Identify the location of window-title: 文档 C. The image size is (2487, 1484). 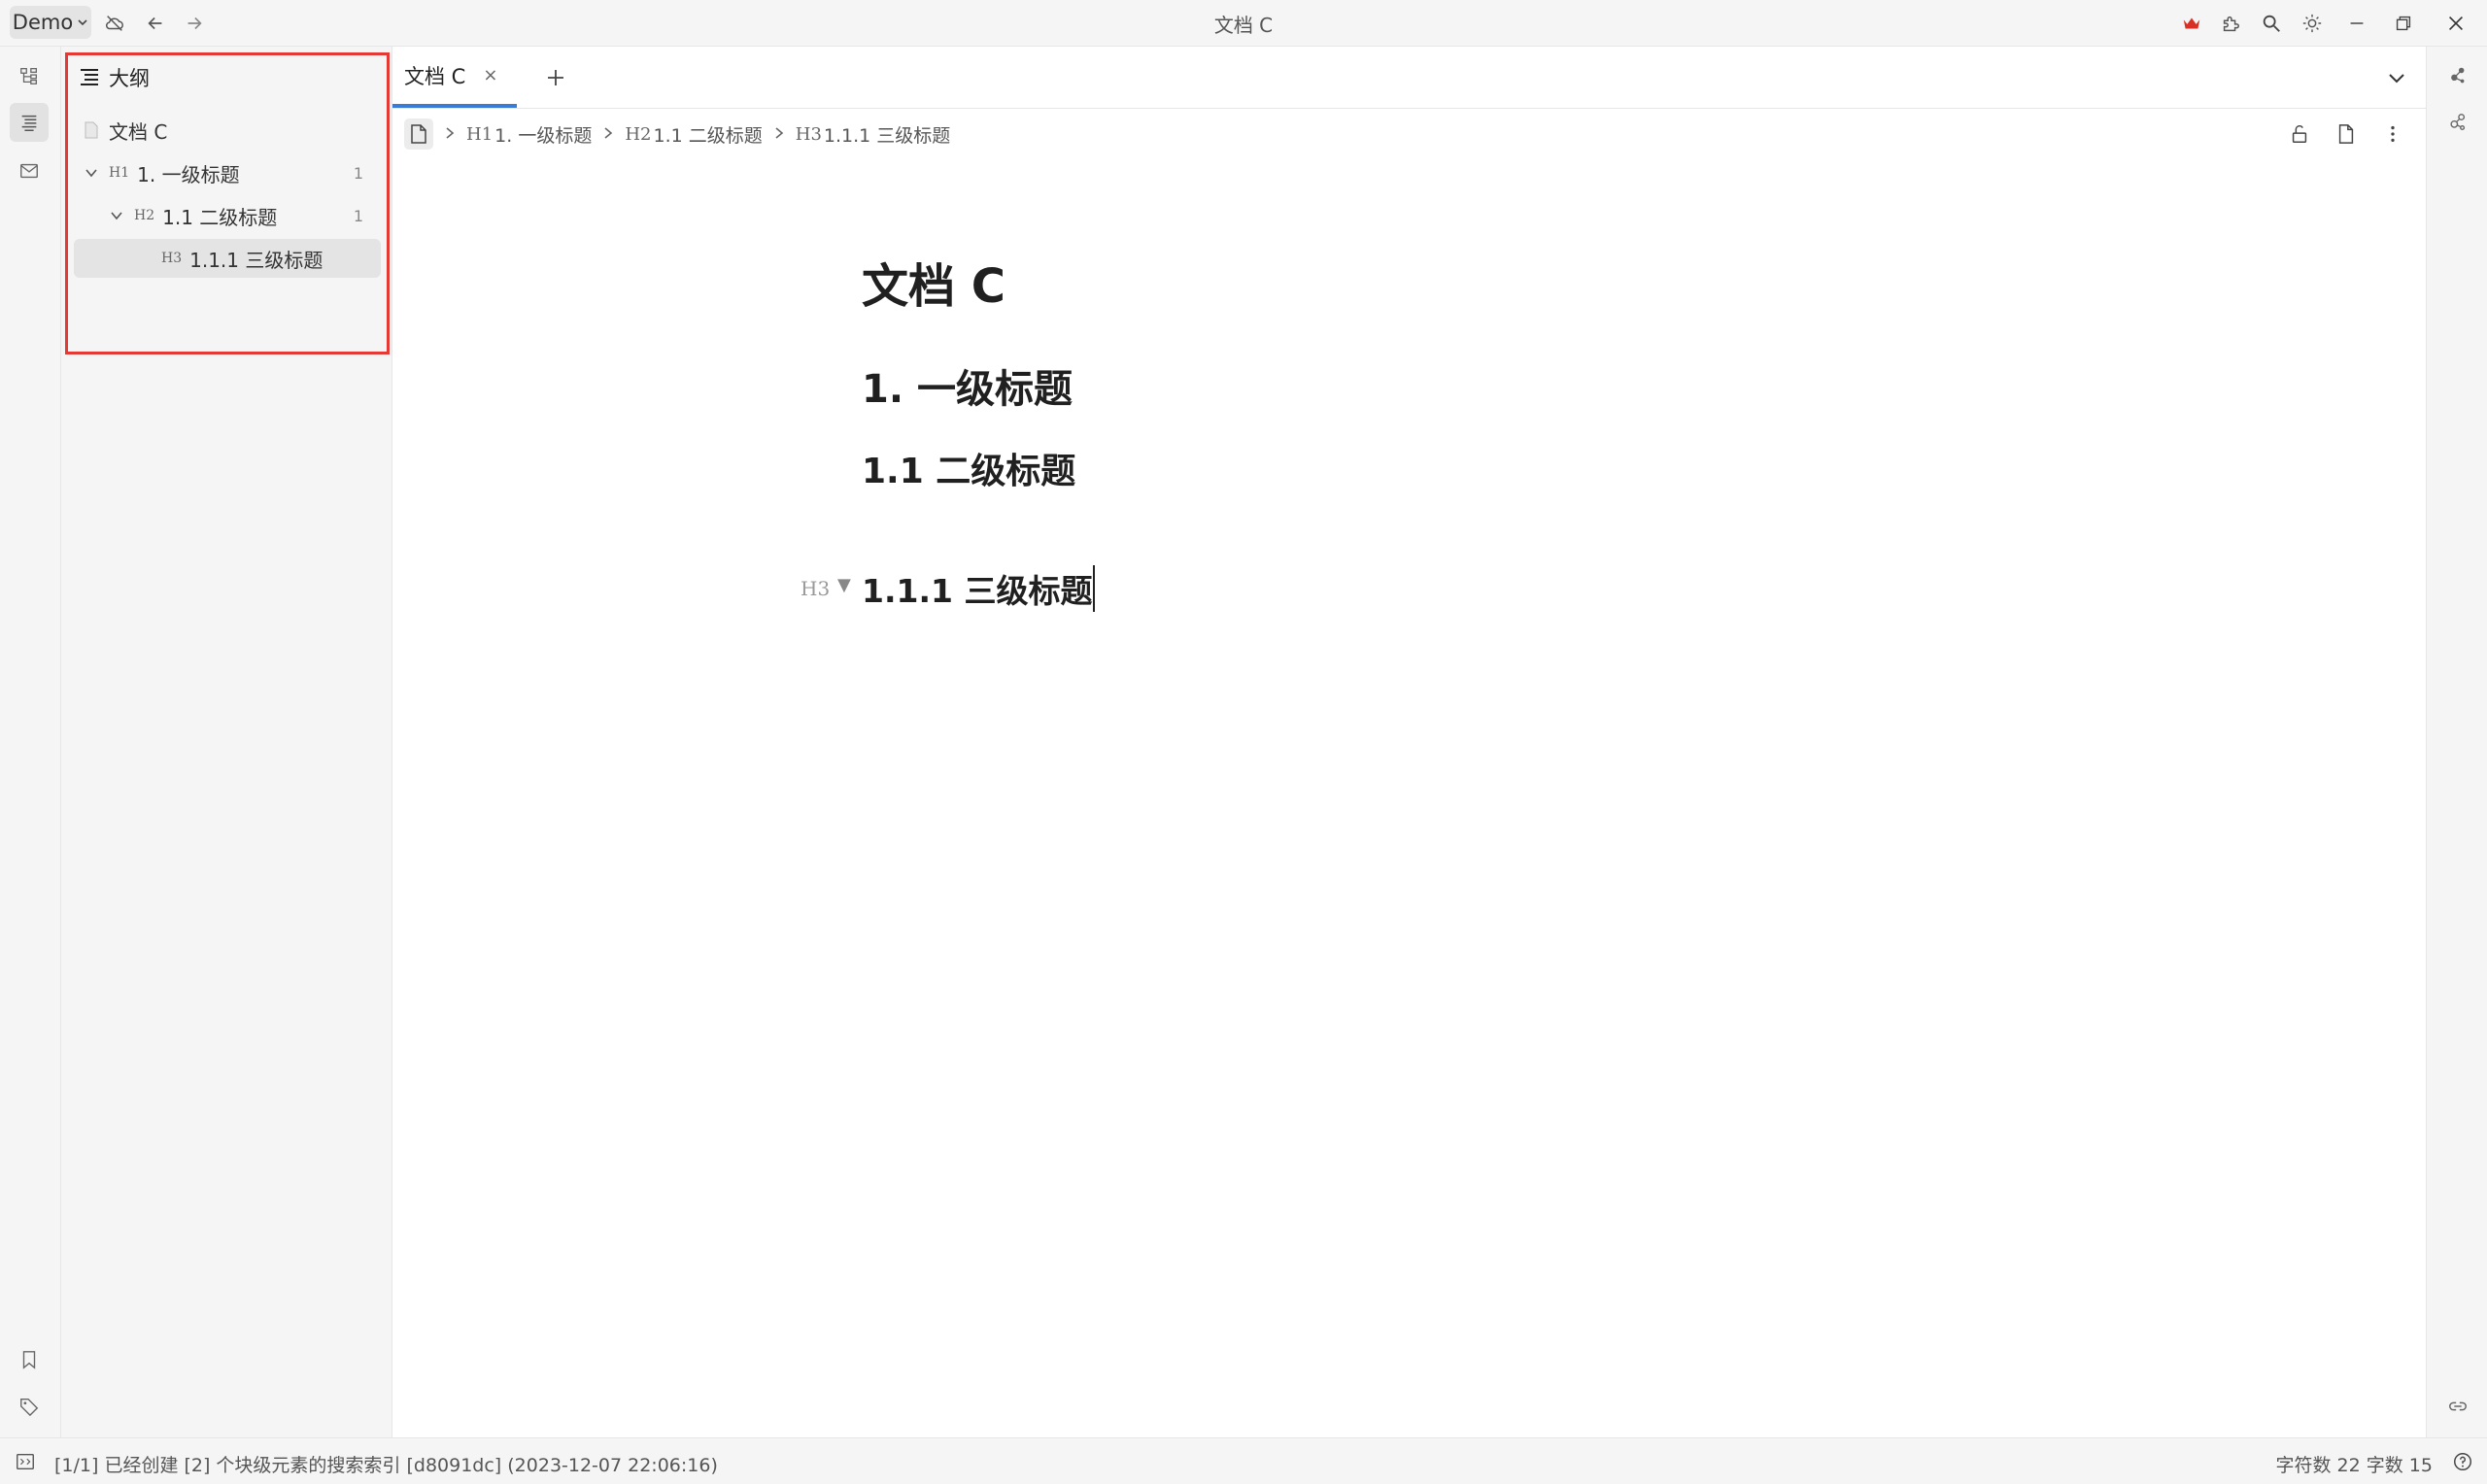
(1243, 25).